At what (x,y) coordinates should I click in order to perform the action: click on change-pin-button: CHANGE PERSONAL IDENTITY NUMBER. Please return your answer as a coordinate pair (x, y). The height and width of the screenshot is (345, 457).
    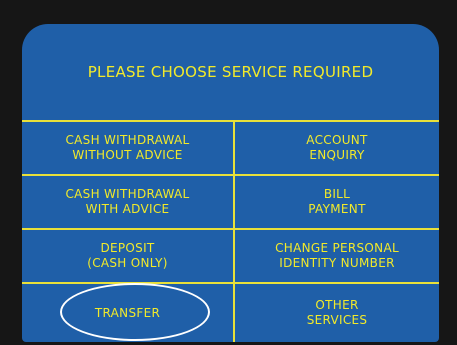
    Looking at the image, I should click on (337, 256).